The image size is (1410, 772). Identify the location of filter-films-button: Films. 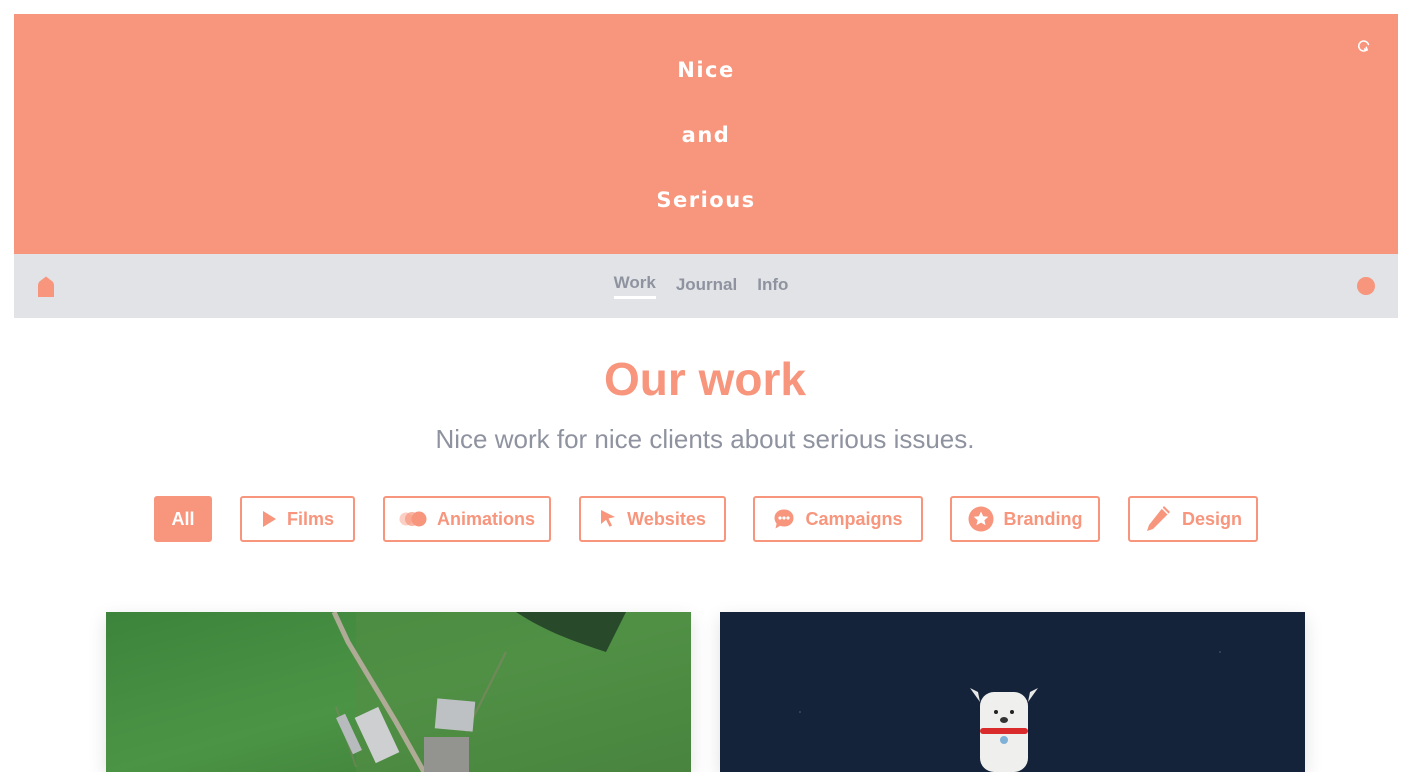
(297, 519).